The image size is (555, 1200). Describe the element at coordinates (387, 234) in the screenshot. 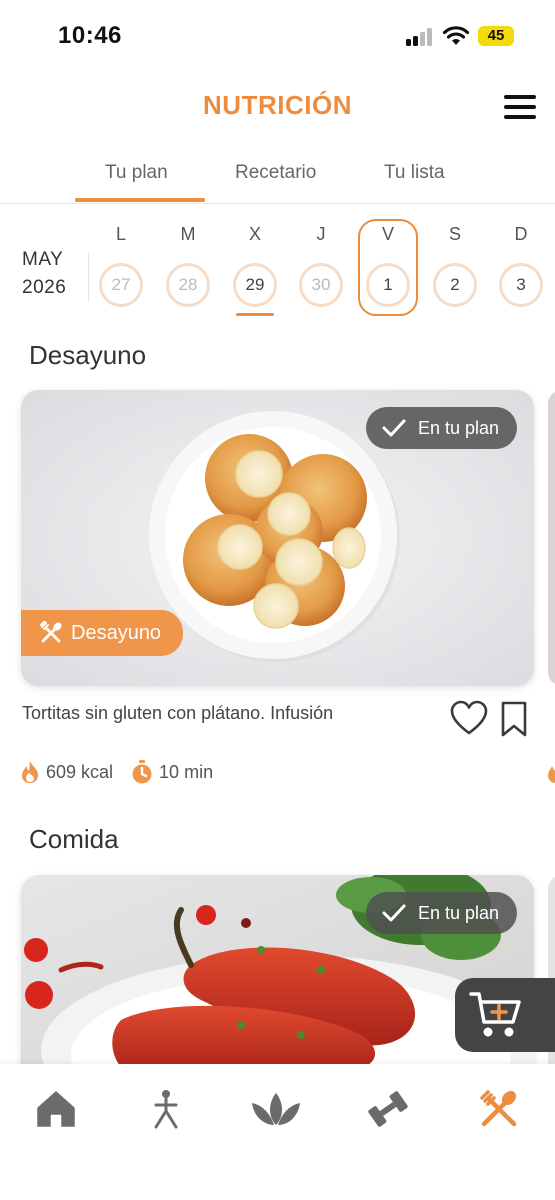

I see `day-letter: V` at that location.